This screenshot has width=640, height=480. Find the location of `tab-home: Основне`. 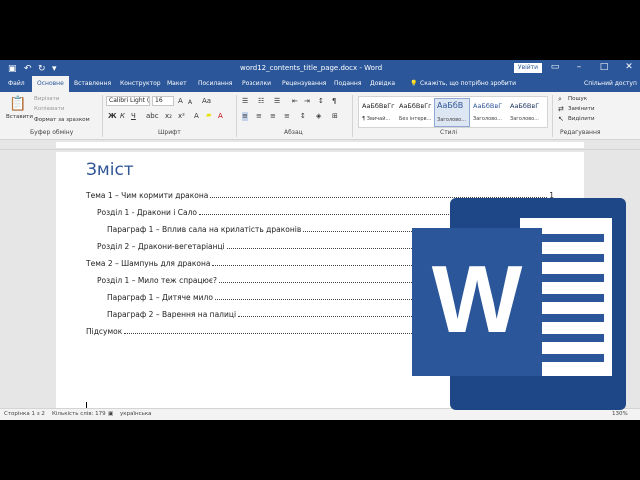

tab-home: Основне is located at coordinates (50, 84).